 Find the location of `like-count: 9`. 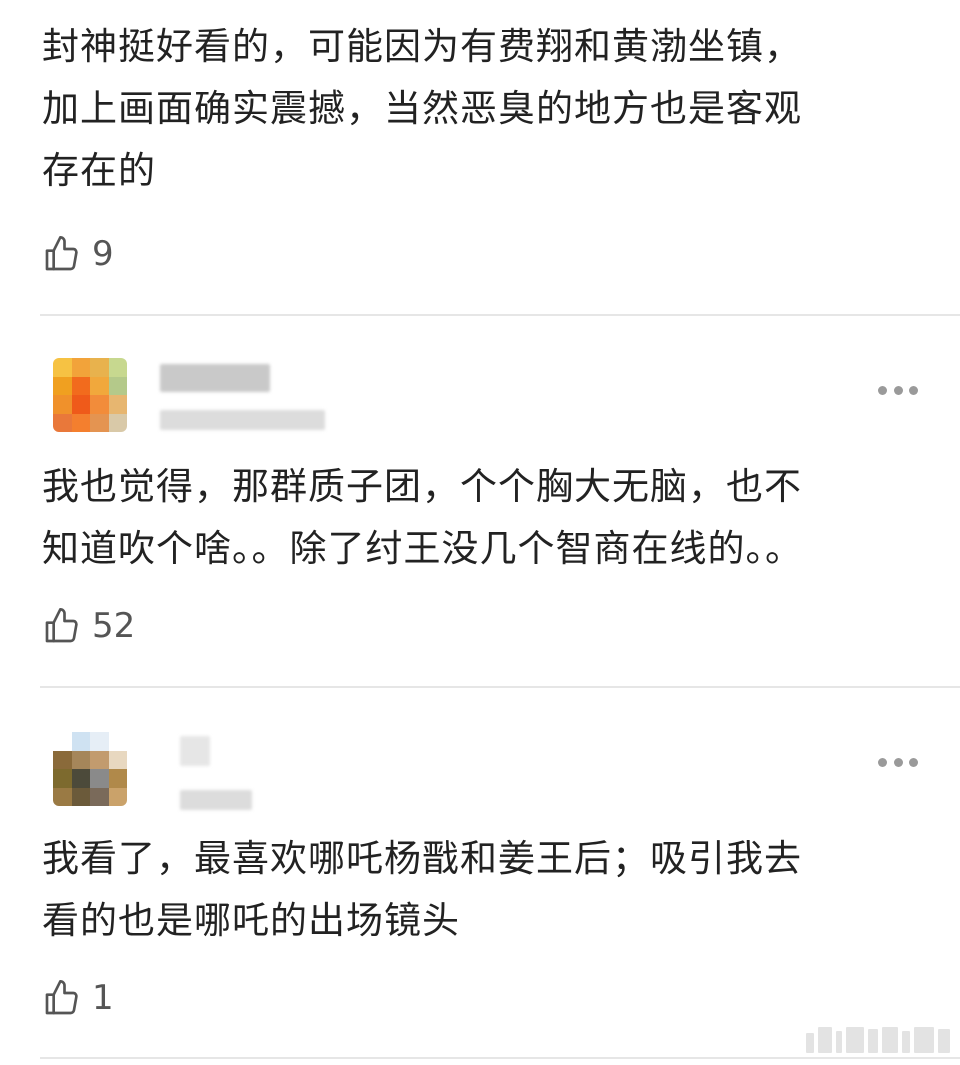

like-count: 9 is located at coordinates (103, 254).